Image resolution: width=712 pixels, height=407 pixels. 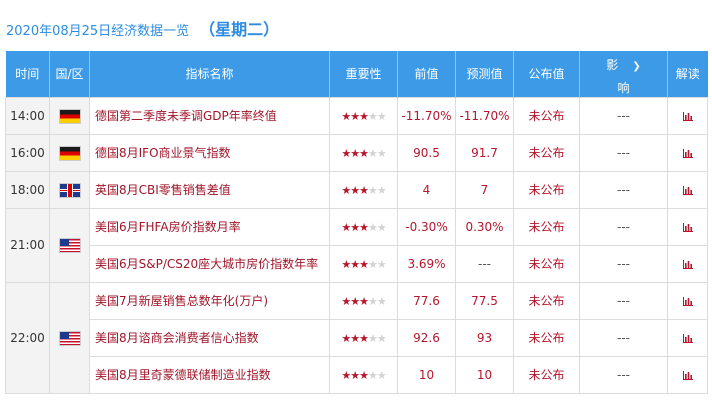 What do you see at coordinates (209, 374) in the screenshot?
I see `indicator-link: 美国8月里奇蒙德联储制造业指数` at bounding box center [209, 374].